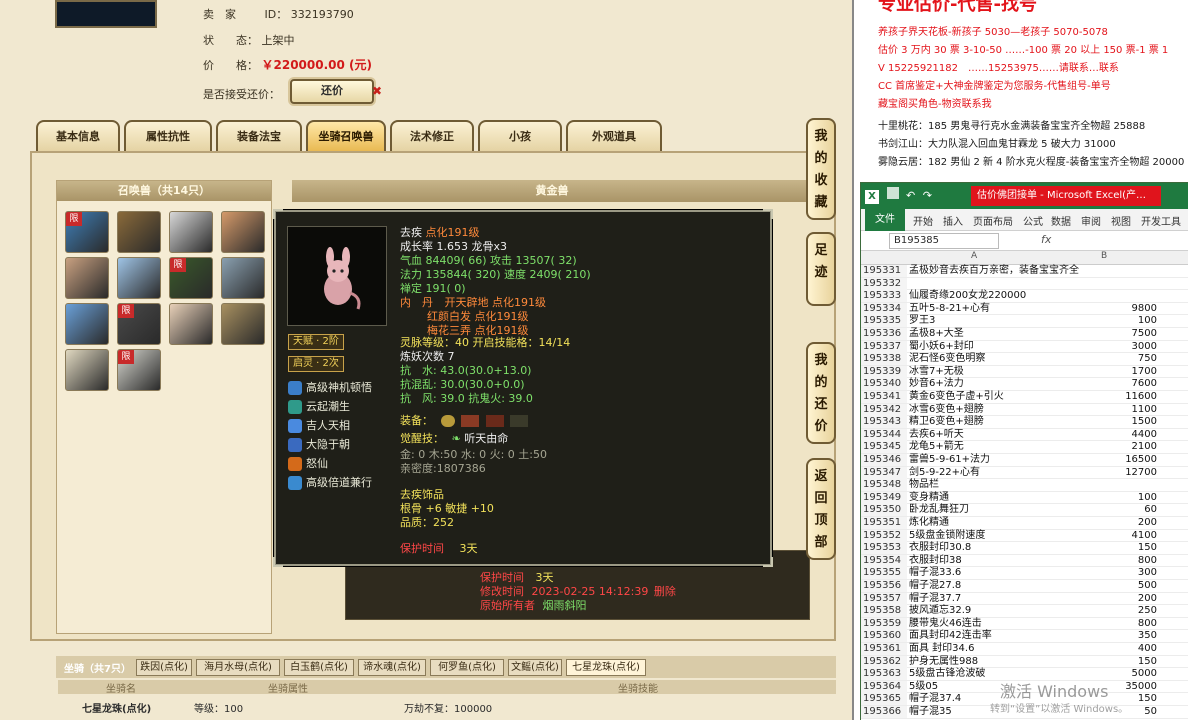 The height and width of the screenshot is (720, 1188). Describe the element at coordinates (936, 334) in the screenshot. I see `cell-a: 孟极8+大圣` at that location.